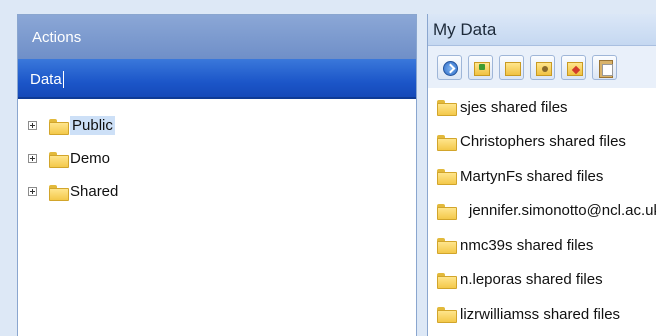 This screenshot has width=656, height=336. Describe the element at coordinates (217, 37) in the screenshot. I see `actions-header: Actions` at that location.